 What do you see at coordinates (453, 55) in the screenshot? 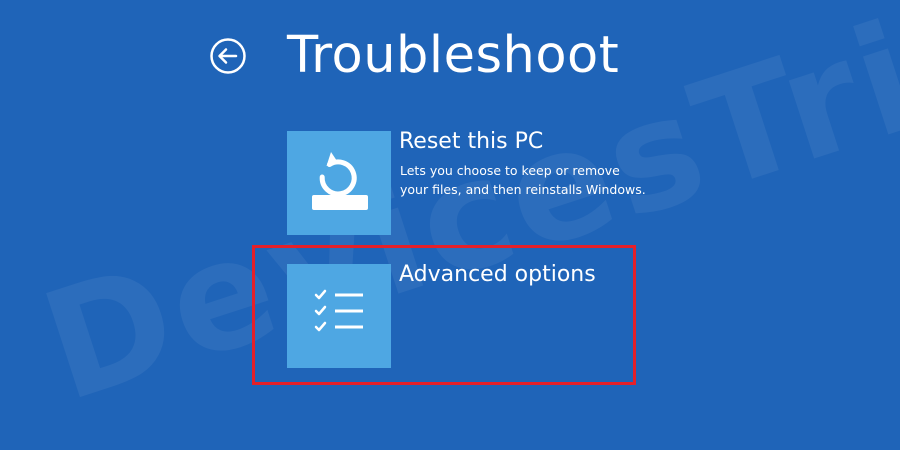
I see `page-title: Troubleshoot` at bounding box center [453, 55].